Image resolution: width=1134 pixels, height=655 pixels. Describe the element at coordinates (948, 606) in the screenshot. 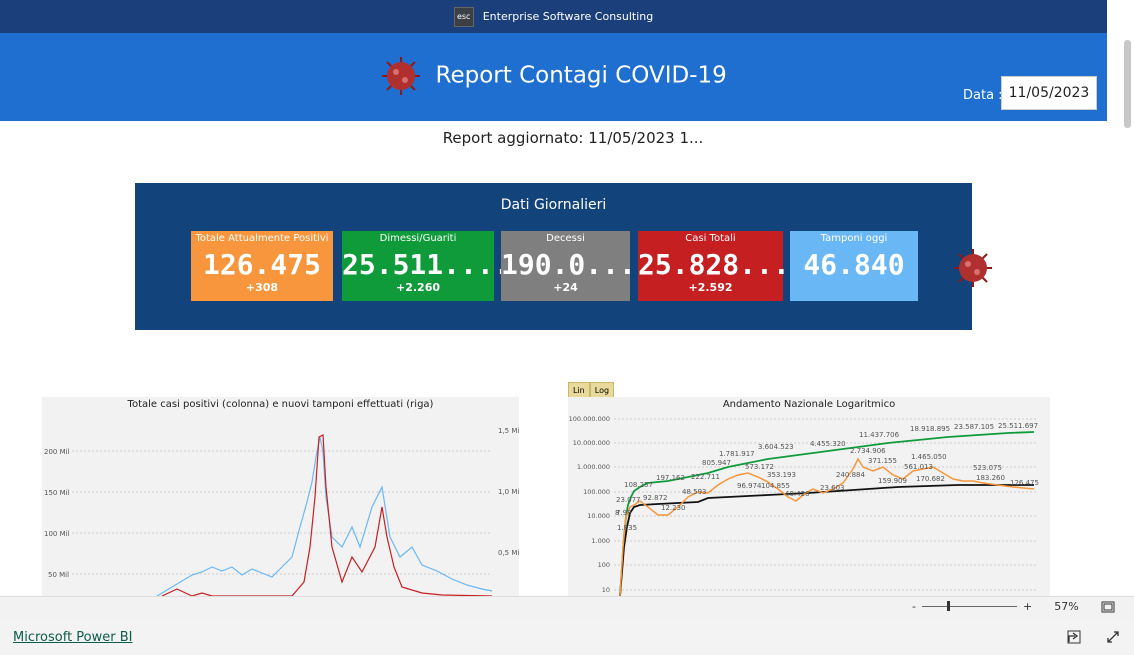

I see `zoom-slider-thumb` at that location.